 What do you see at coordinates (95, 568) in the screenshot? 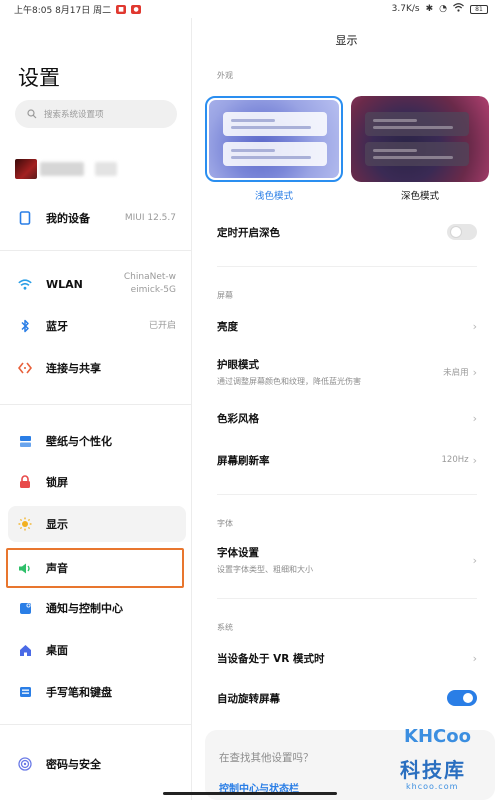
I see `sidebar-item-sound: 声音` at bounding box center [95, 568].